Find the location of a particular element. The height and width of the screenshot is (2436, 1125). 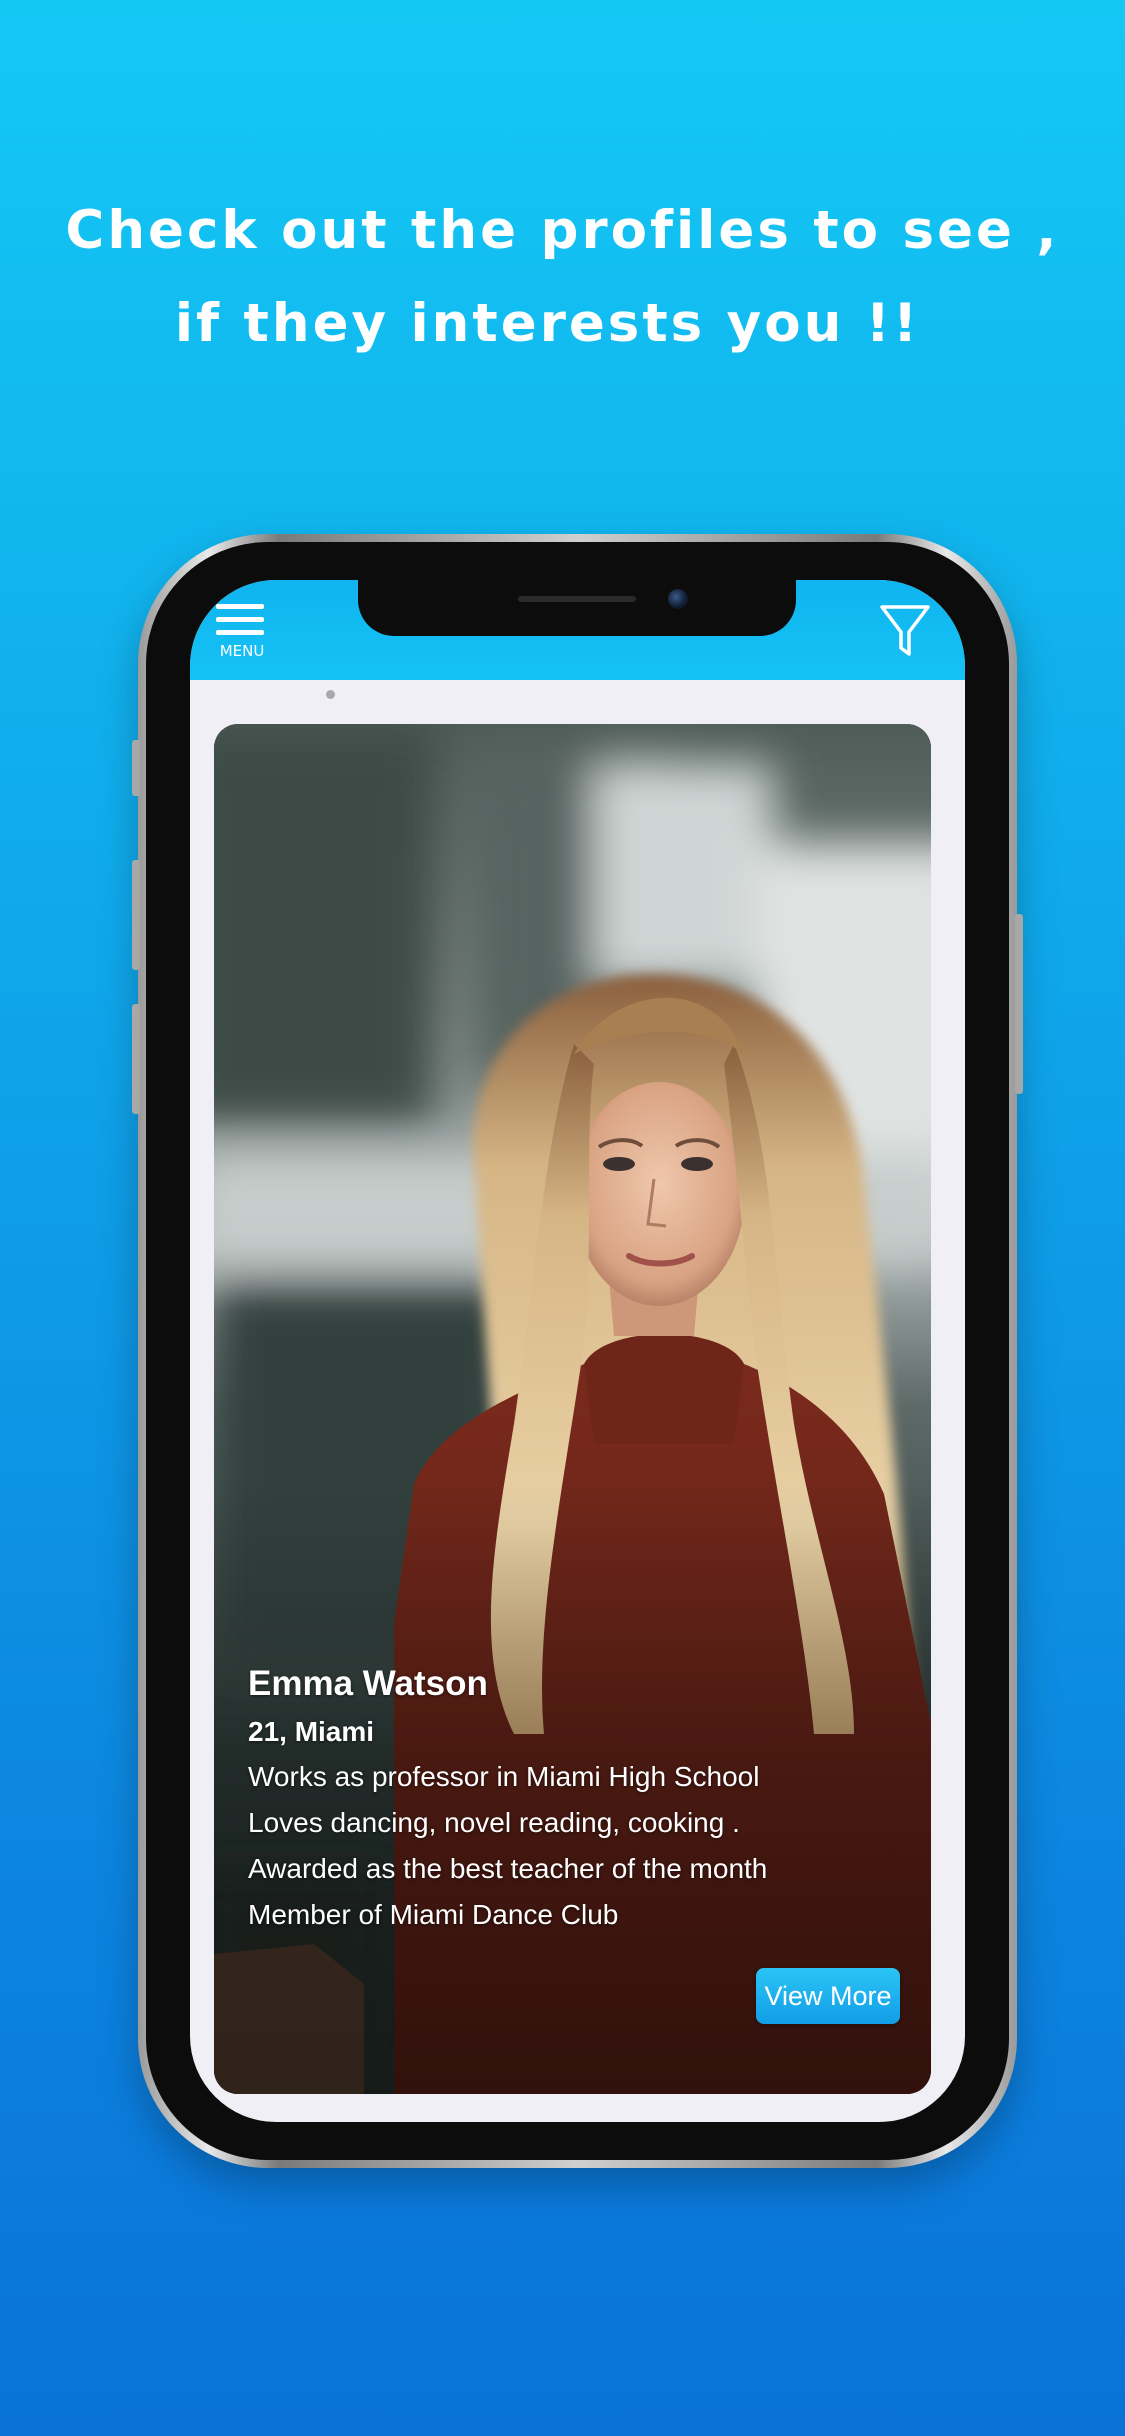

promo-headline-line-1: Check out the profiles to see , is located at coordinates (562, 230).